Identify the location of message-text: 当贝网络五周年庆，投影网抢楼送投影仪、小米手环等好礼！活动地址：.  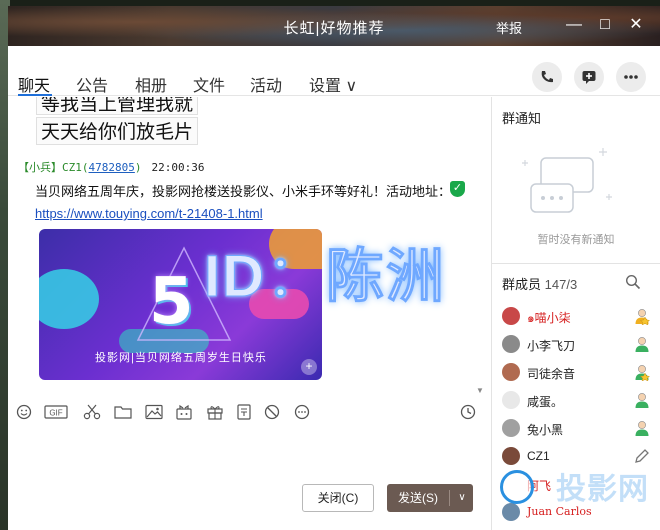
(243, 191).